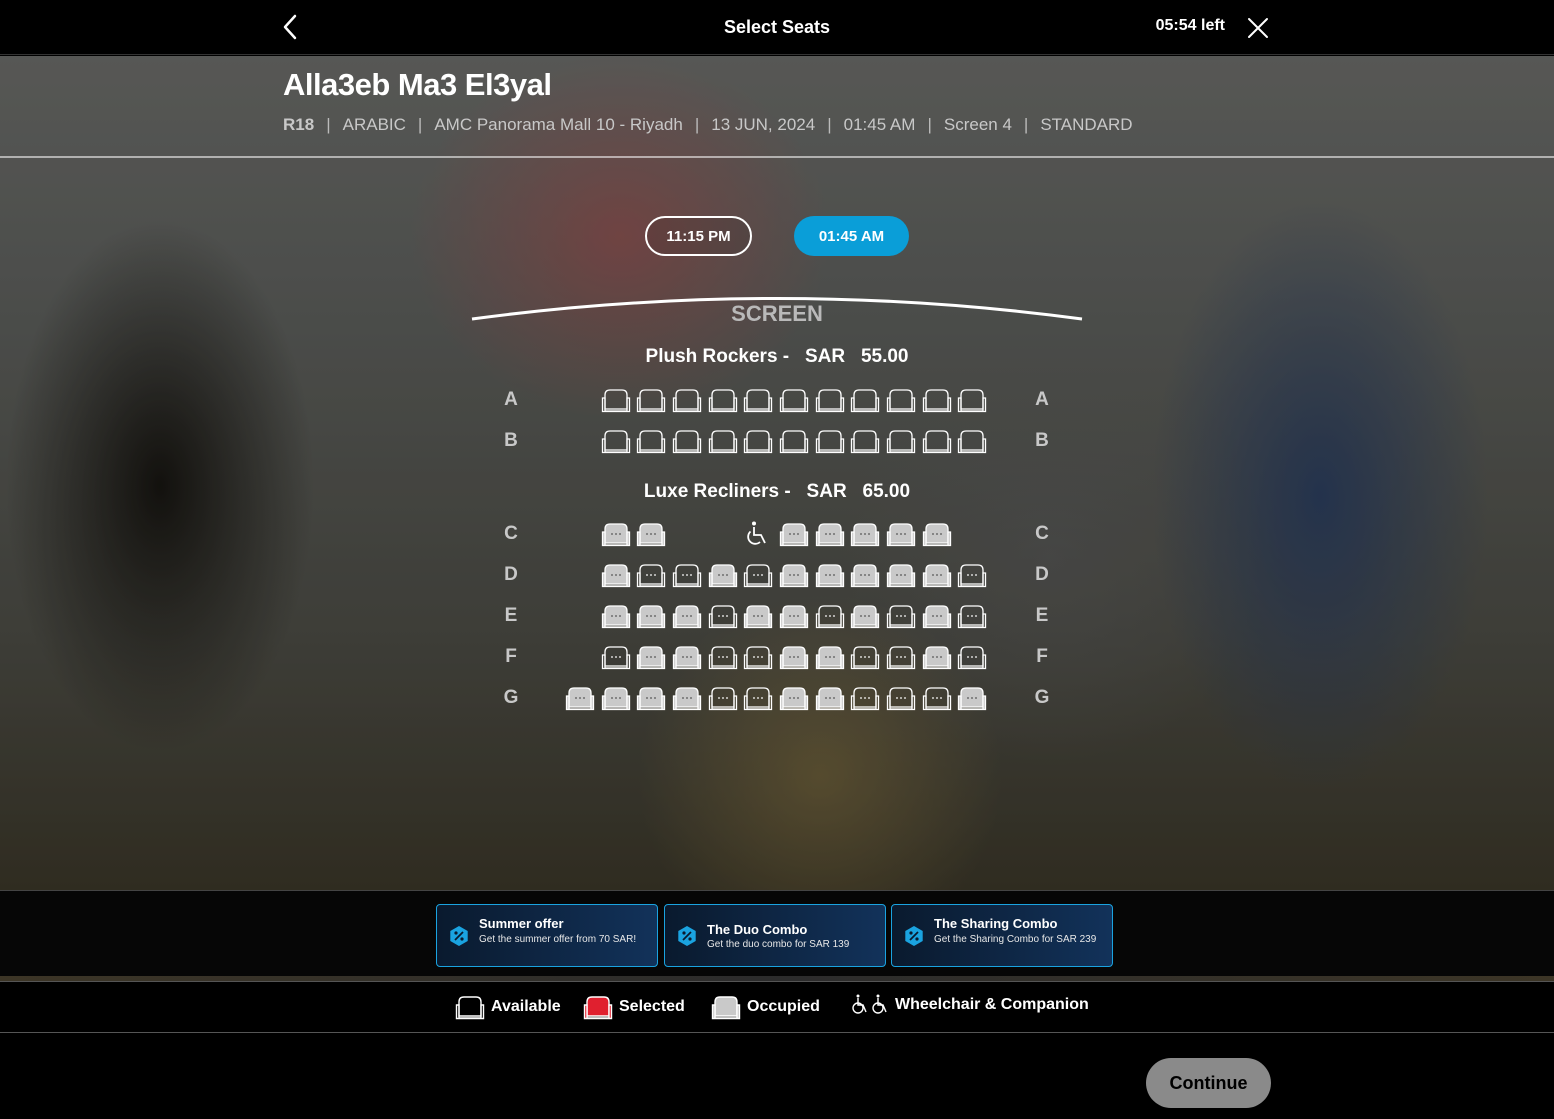 The width and height of the screenshot is (1554, 1119). Describe the element at coordinates (652, 1006) in the screenshot. I see `legend-label: Selected` at that location.